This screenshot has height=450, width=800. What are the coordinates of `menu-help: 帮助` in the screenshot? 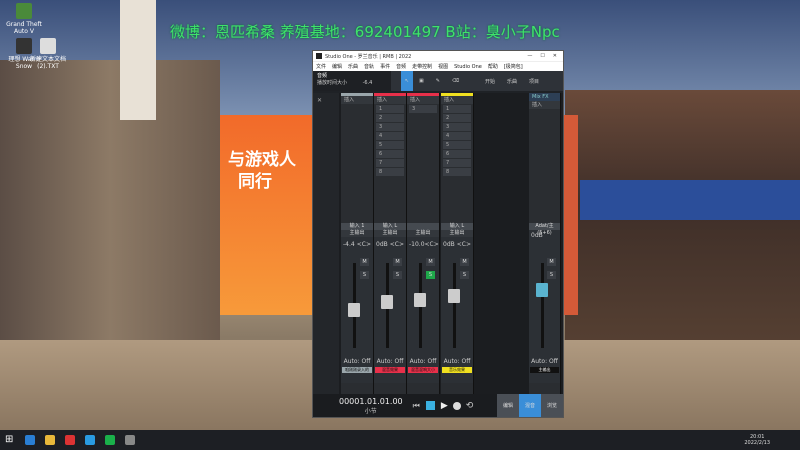 It's located at (493, 66).